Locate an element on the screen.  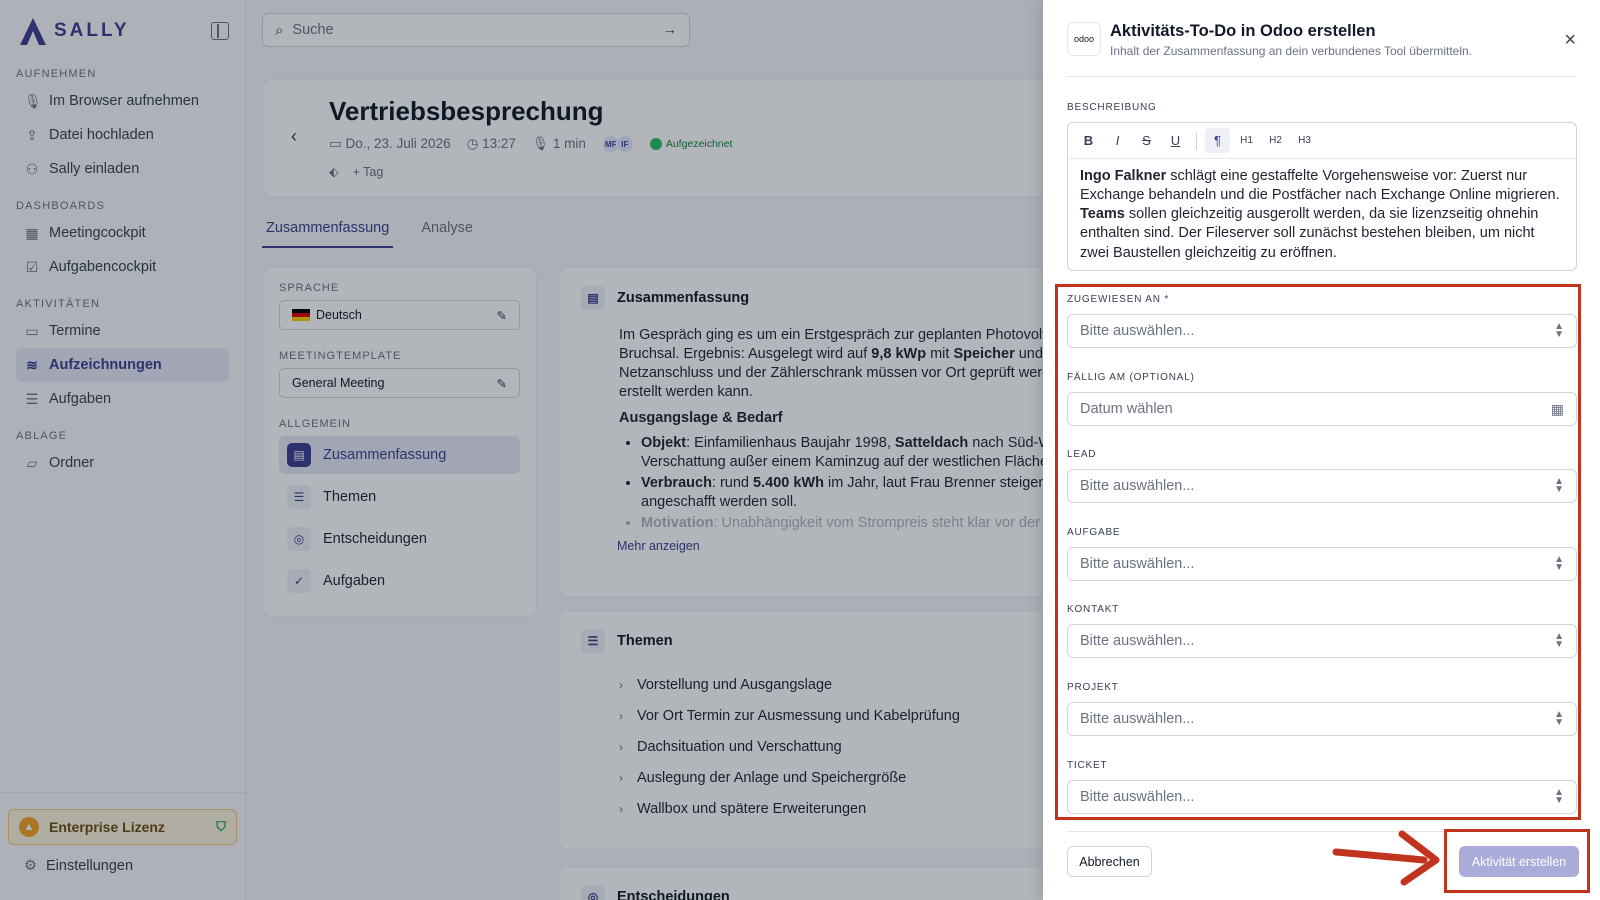
editor-toolbar: B I S U ¶ H1 H2 H3 is located at coordinates (1322, 141).